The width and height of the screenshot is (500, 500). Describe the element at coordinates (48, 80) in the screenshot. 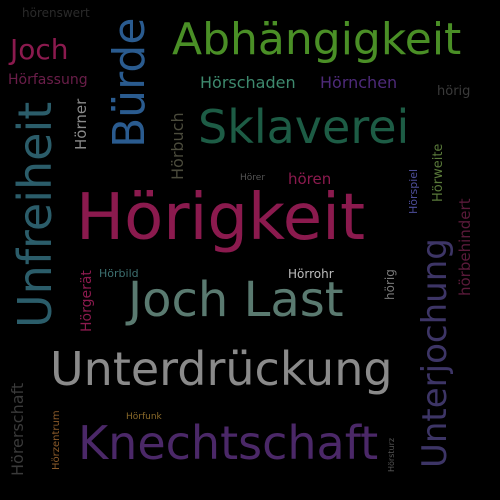

I see `word-hoerfassung: Hörfassung` at that location.